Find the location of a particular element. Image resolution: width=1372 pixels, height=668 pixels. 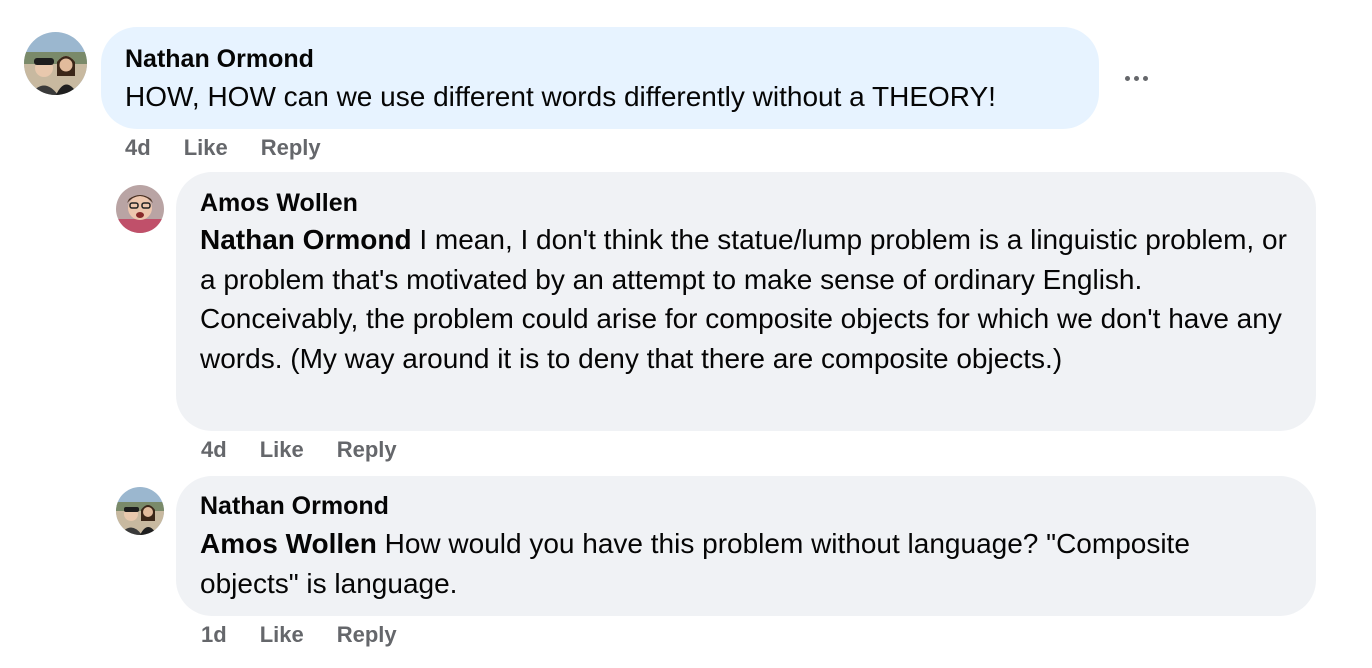

mention-link: Amos Wollen is located at coordinates (288, 543).